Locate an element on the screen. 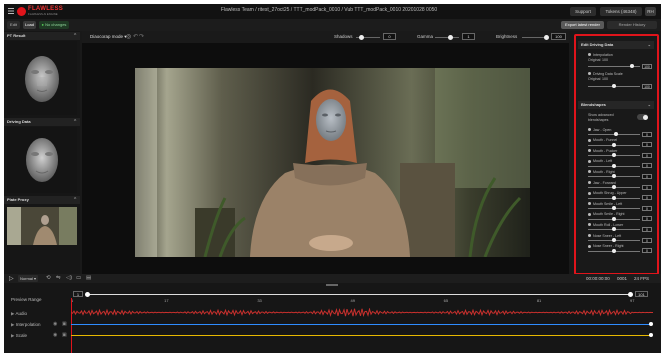 The image size is (670, 359). tokens-button: Tokens (46348) is located at coordinates (621, 11).